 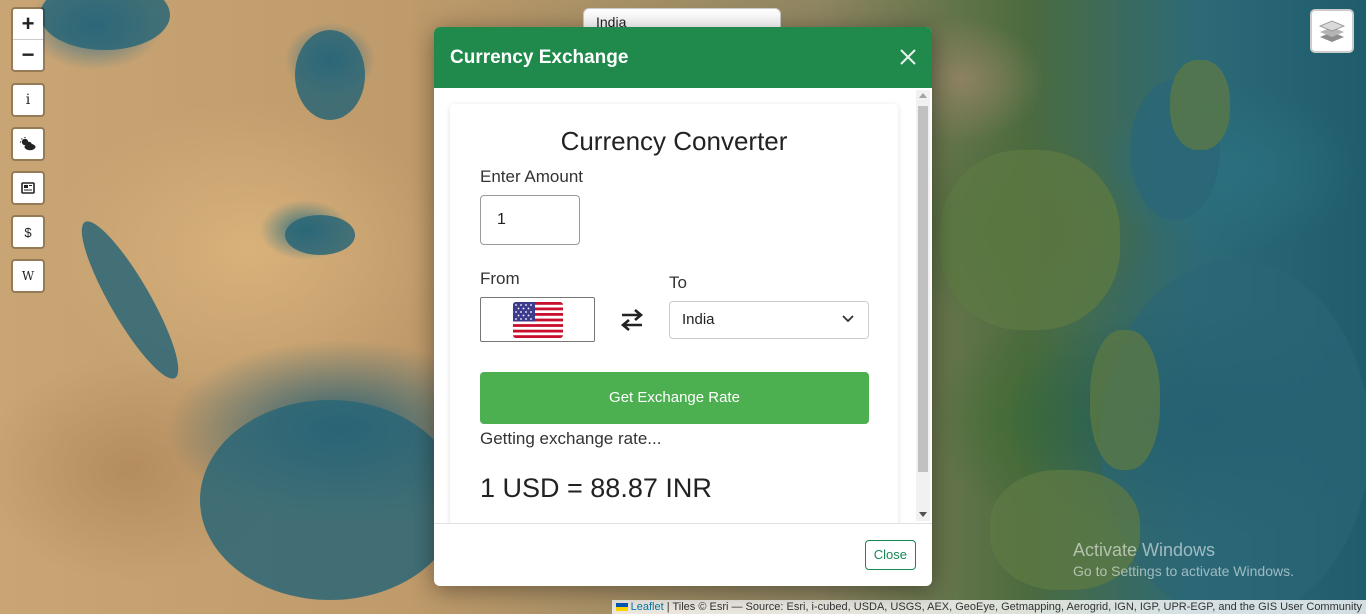 I want to click on wikipedia-button: W, so click(x=28, y=276).